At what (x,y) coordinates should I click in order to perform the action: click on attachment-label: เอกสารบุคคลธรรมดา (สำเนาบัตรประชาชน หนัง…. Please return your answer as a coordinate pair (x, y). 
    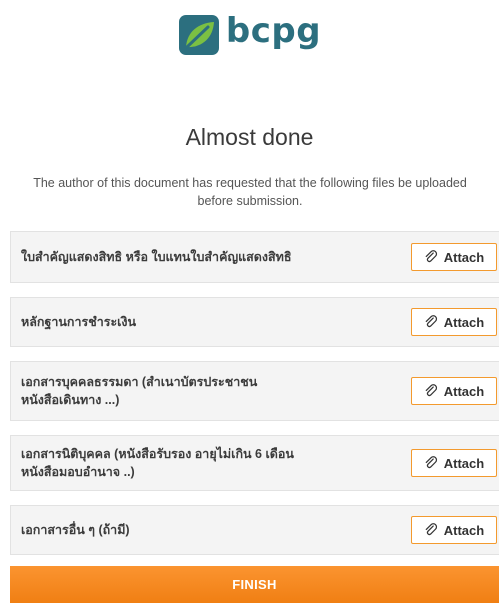
    Looking at the image, I should click on (139, 391).